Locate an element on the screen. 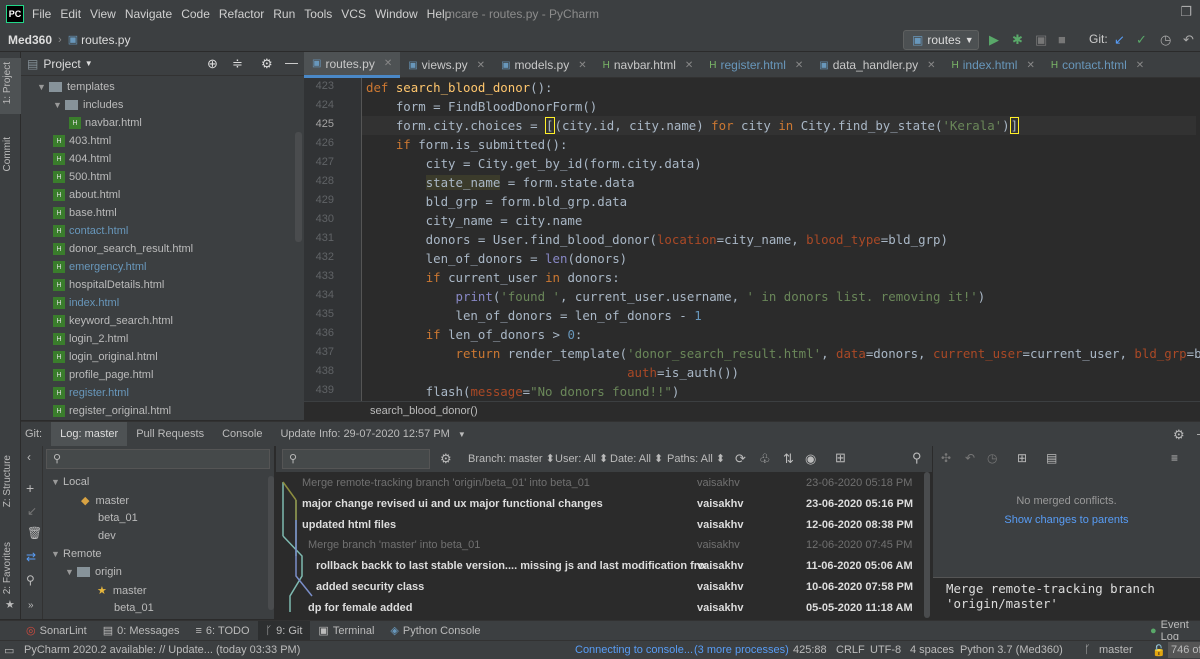 This screenshot has height=659, width=1200. cherry-pick-icon: ♧ is located at coordinates (765, 459).